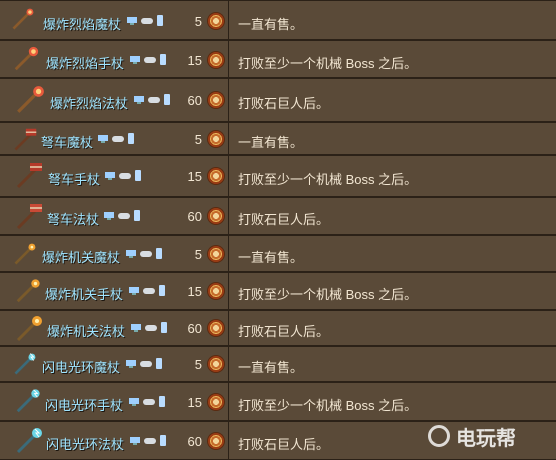 The height and width of the screenshot is (460, 556). Describe the element at coordinates (85, 443) in the screenshot. I see `item-name: 闪电光环法杖` at that location.